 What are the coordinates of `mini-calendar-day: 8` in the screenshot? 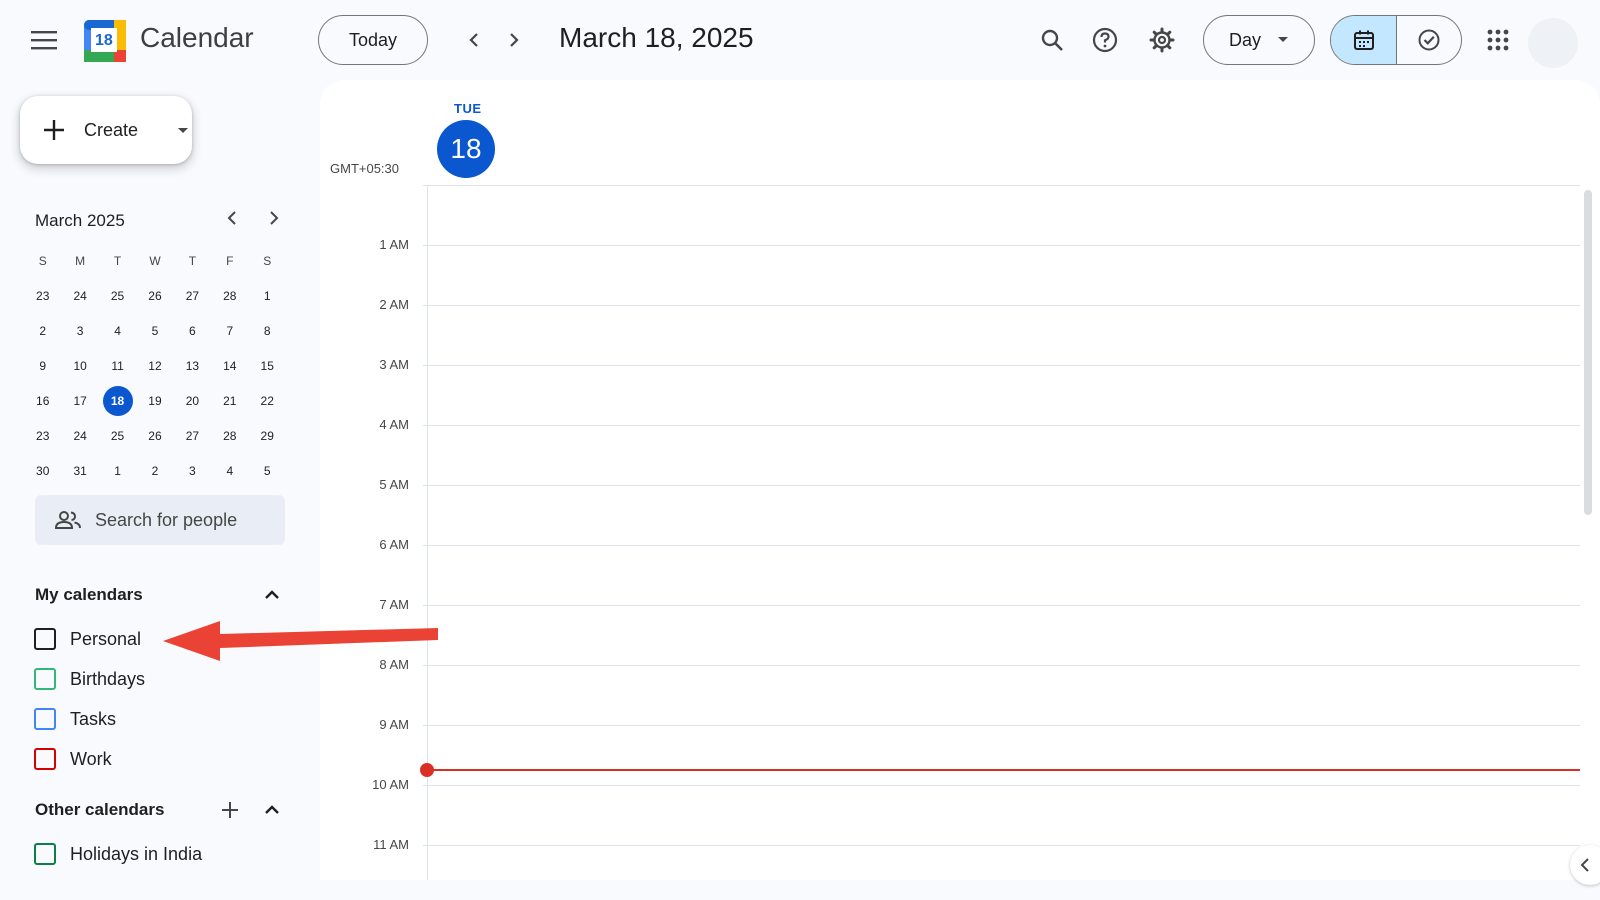 It's located at (267, 331).